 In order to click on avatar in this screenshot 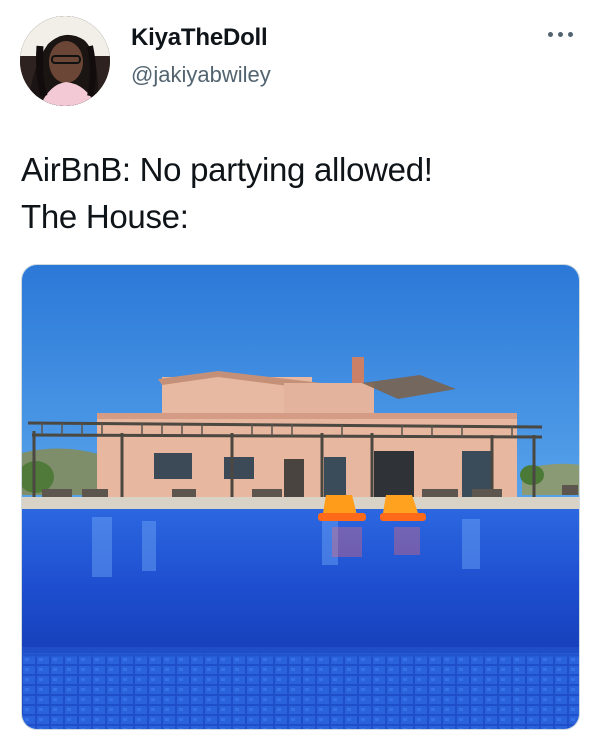, I will do `click(65, 61)`.